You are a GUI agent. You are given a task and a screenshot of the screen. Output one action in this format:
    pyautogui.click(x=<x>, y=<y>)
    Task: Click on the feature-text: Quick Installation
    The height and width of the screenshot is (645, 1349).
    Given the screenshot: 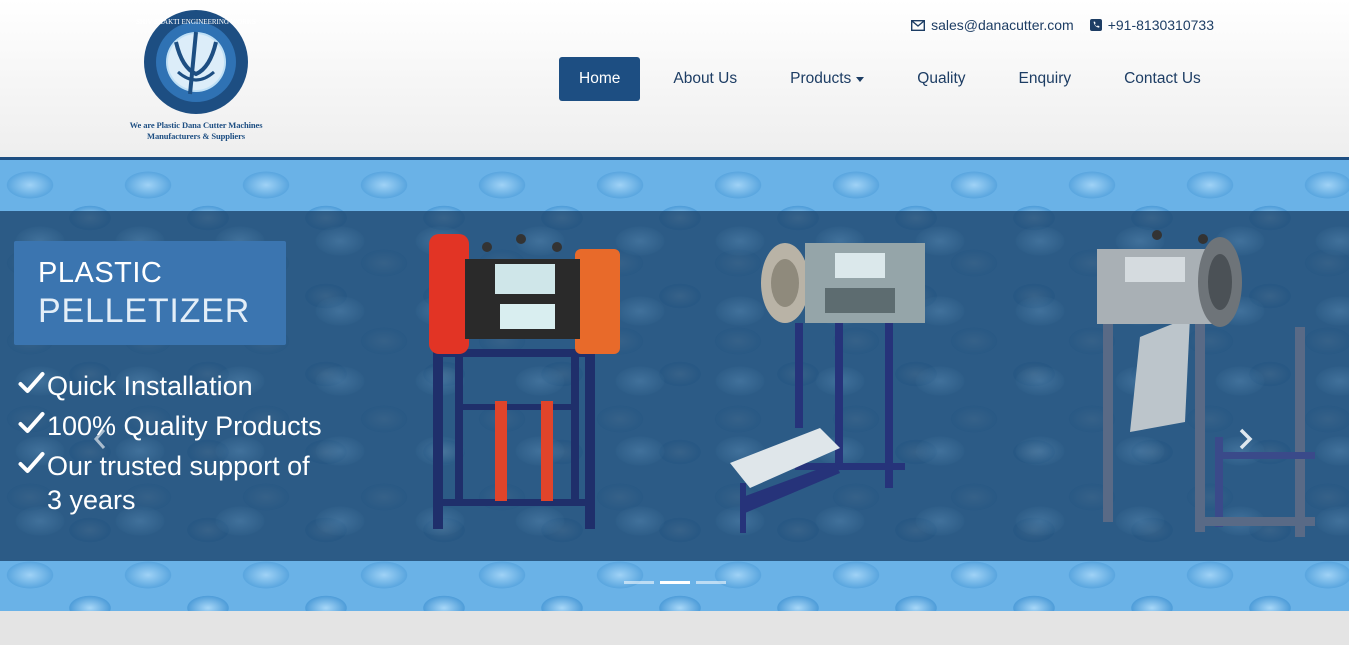 What is the action you would take?
    pyautogui.click(x=150, y=386)
    